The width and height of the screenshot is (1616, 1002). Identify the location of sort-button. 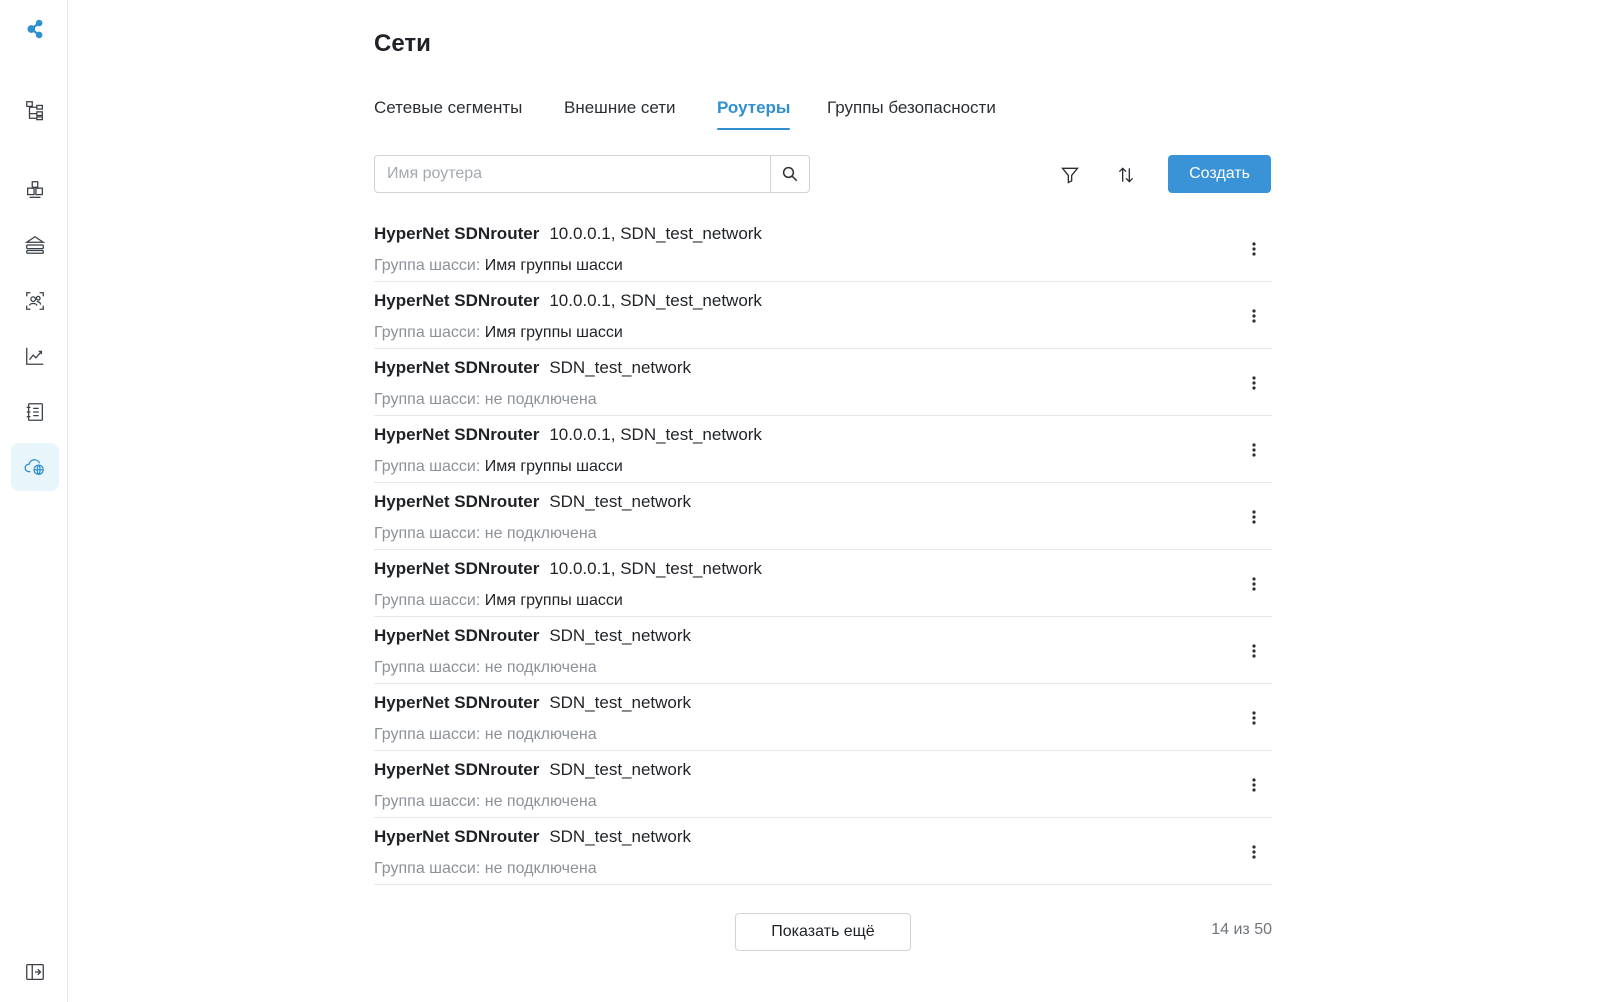
(1126, 175).